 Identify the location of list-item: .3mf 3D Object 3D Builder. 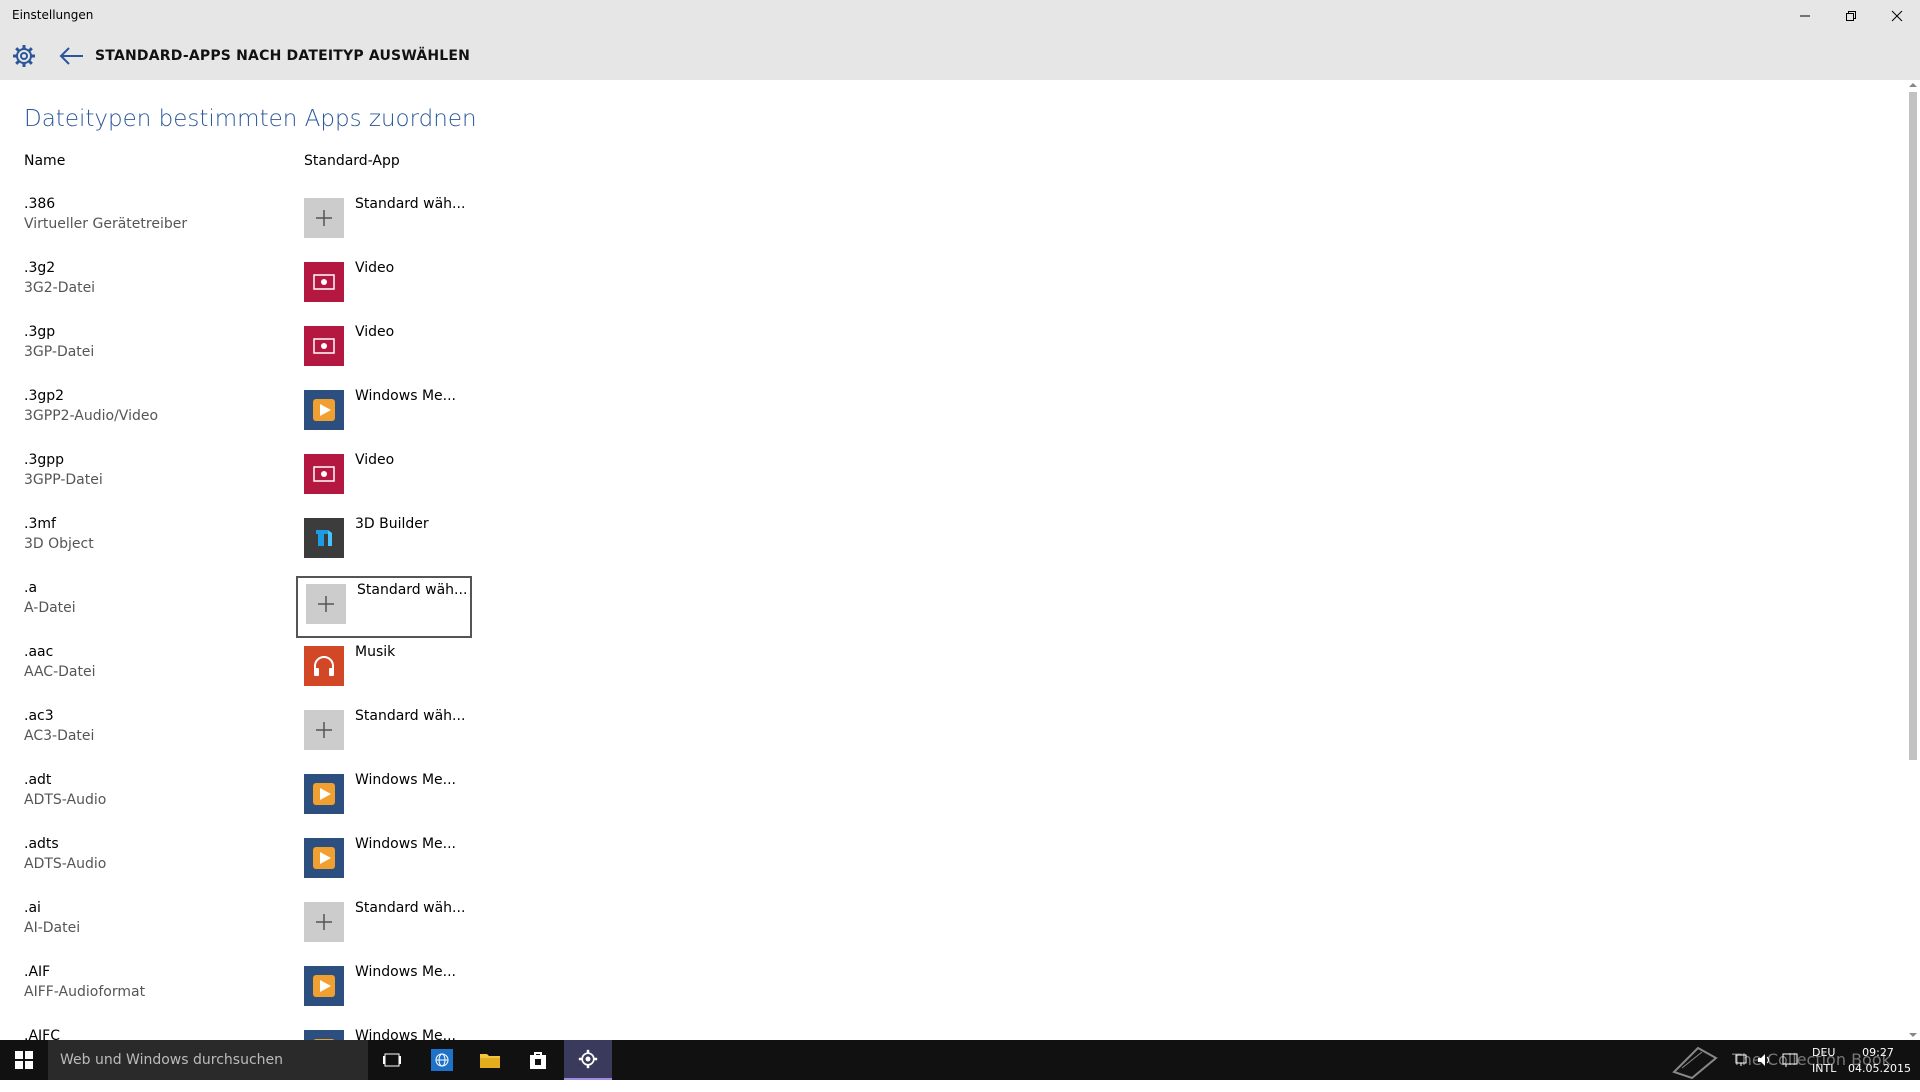
(300, 548).